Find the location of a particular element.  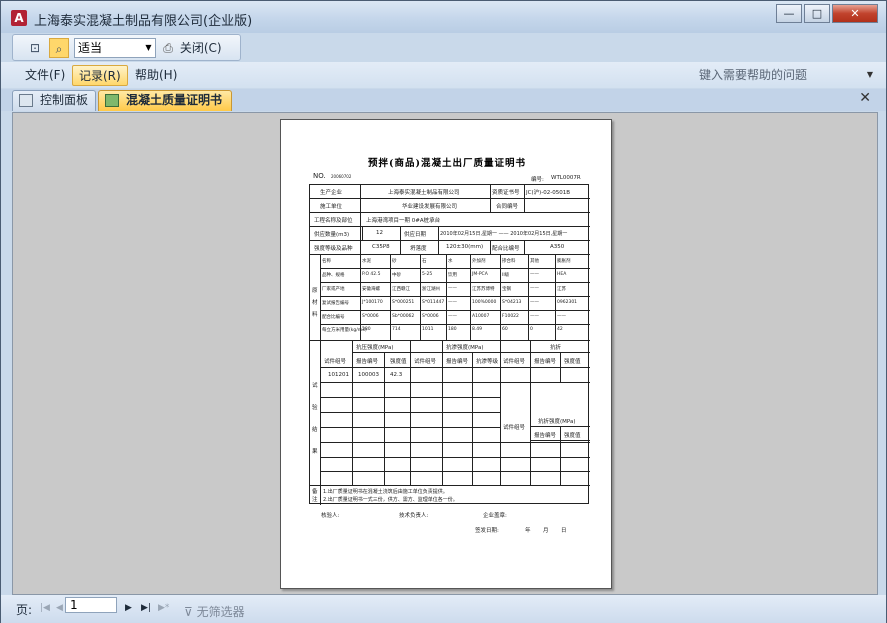

maximize-button: □ is located at coordinates (817, 13).